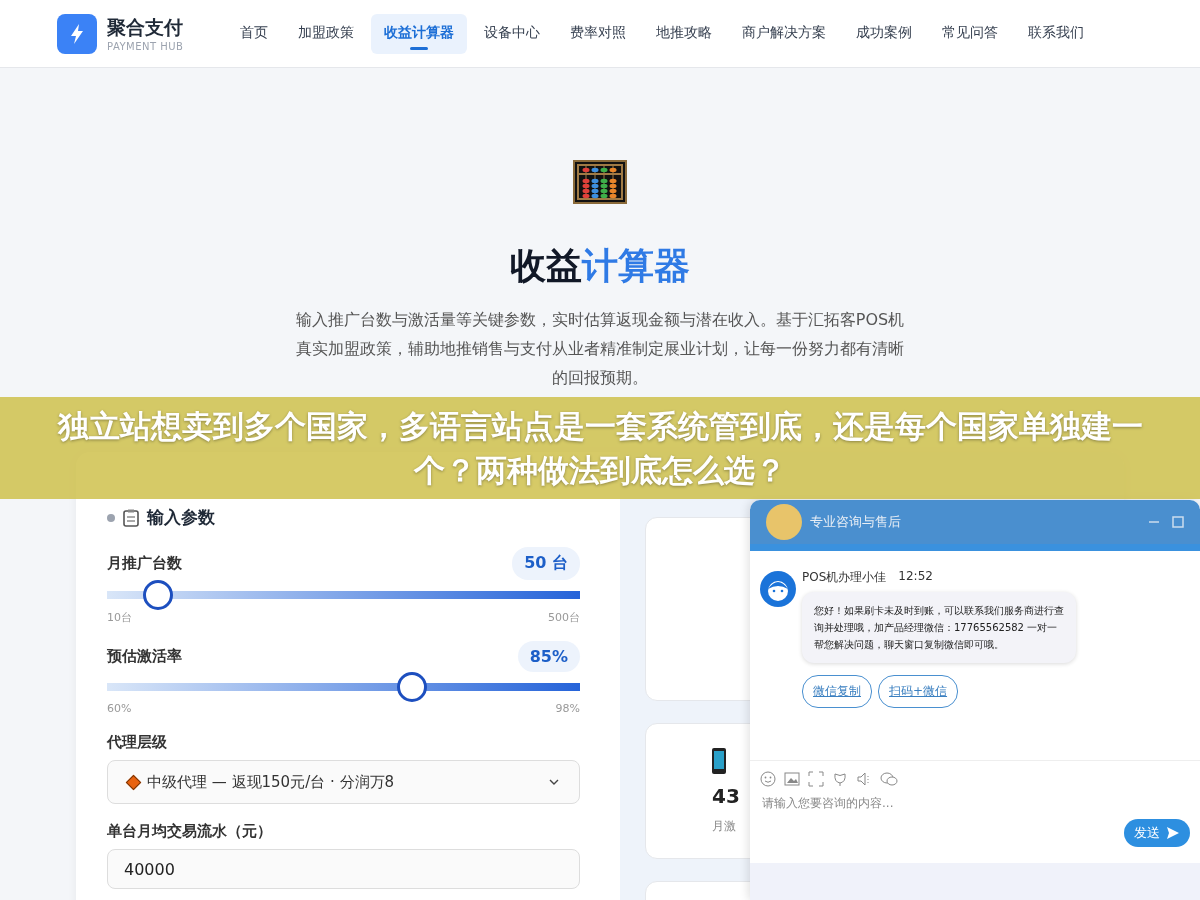  Describe the element at coordinates (768, 779) in the screenshot. I see `emoji-icon` at that location.